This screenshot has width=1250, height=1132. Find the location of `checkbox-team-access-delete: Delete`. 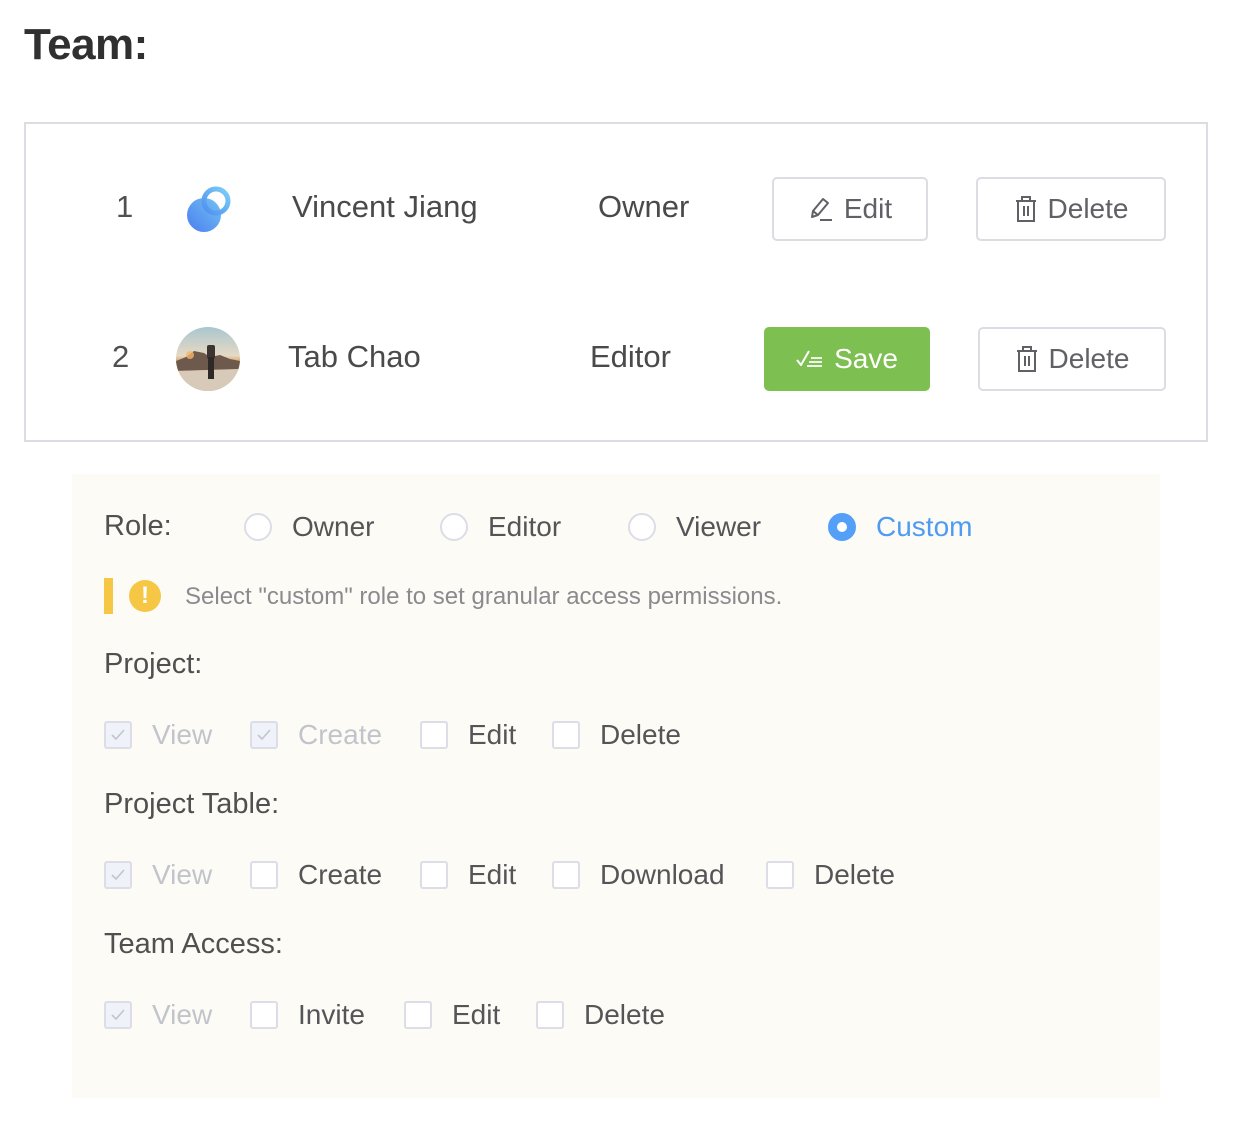

checkbox-team-access-delete: Delete is located at coordinates (600, 1014).